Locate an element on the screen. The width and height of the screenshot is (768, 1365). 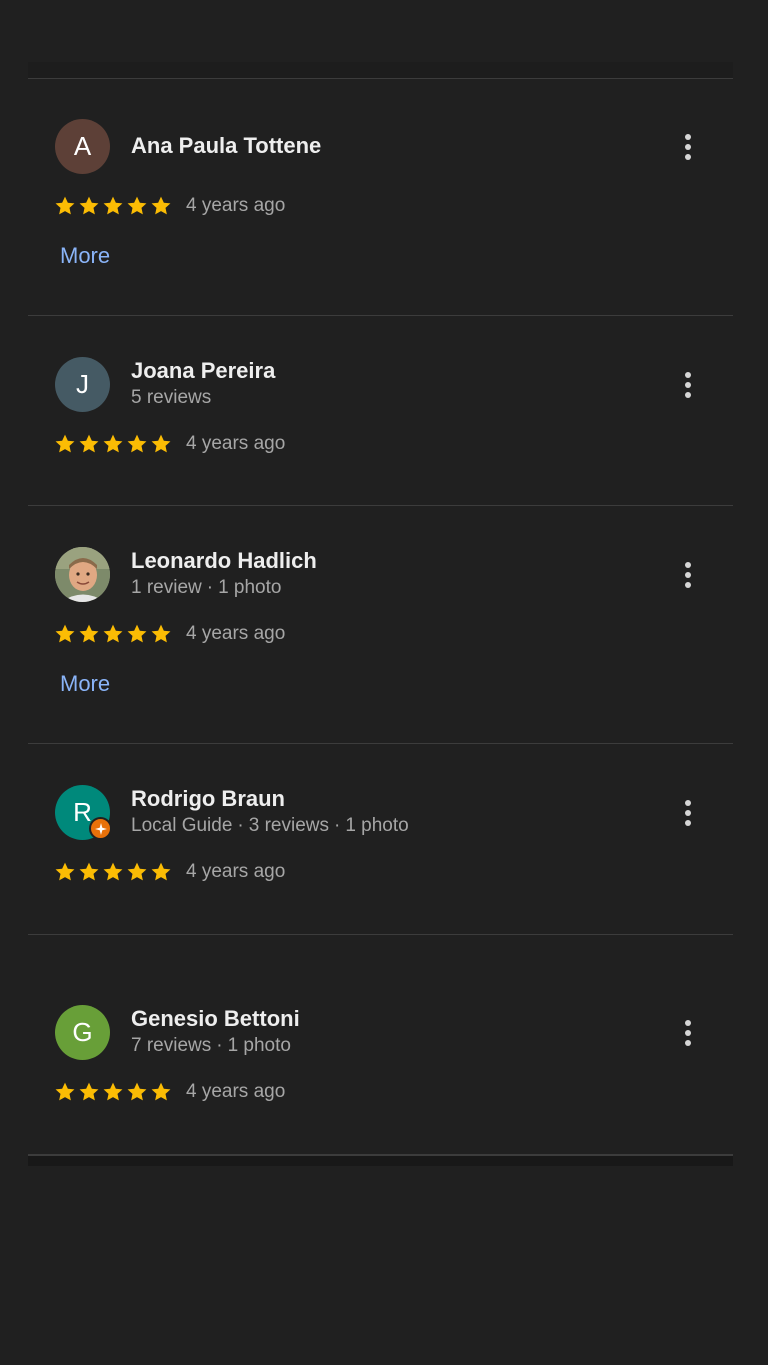
reviewer-name: Genesio Bettoni is located at coordinates (215, 1019).